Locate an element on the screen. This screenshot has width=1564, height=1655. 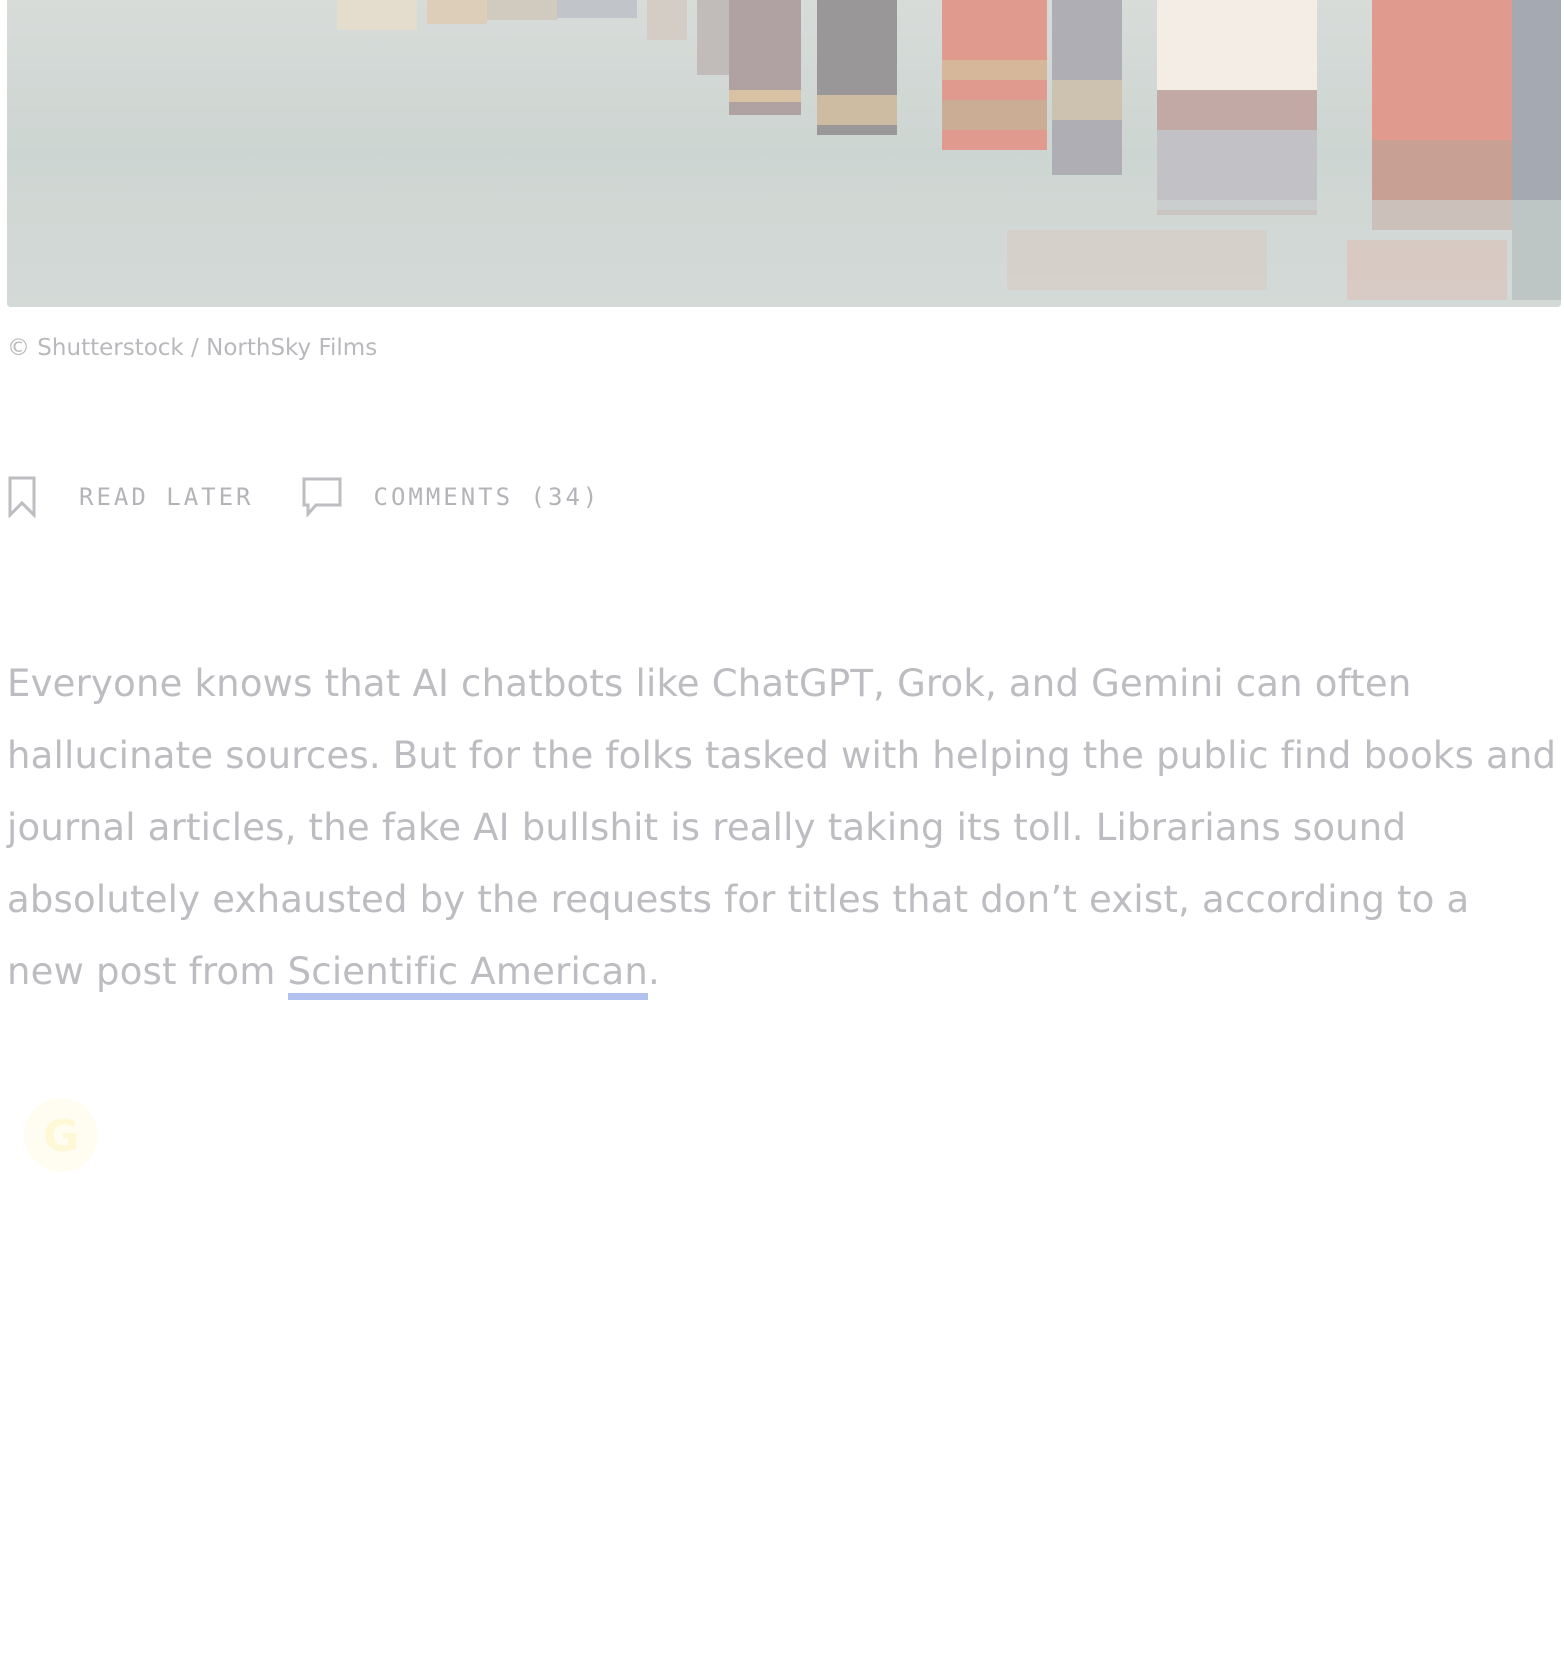
article-actions: READ LATER COMMENTS (34) is located at coordinates (303, 497).